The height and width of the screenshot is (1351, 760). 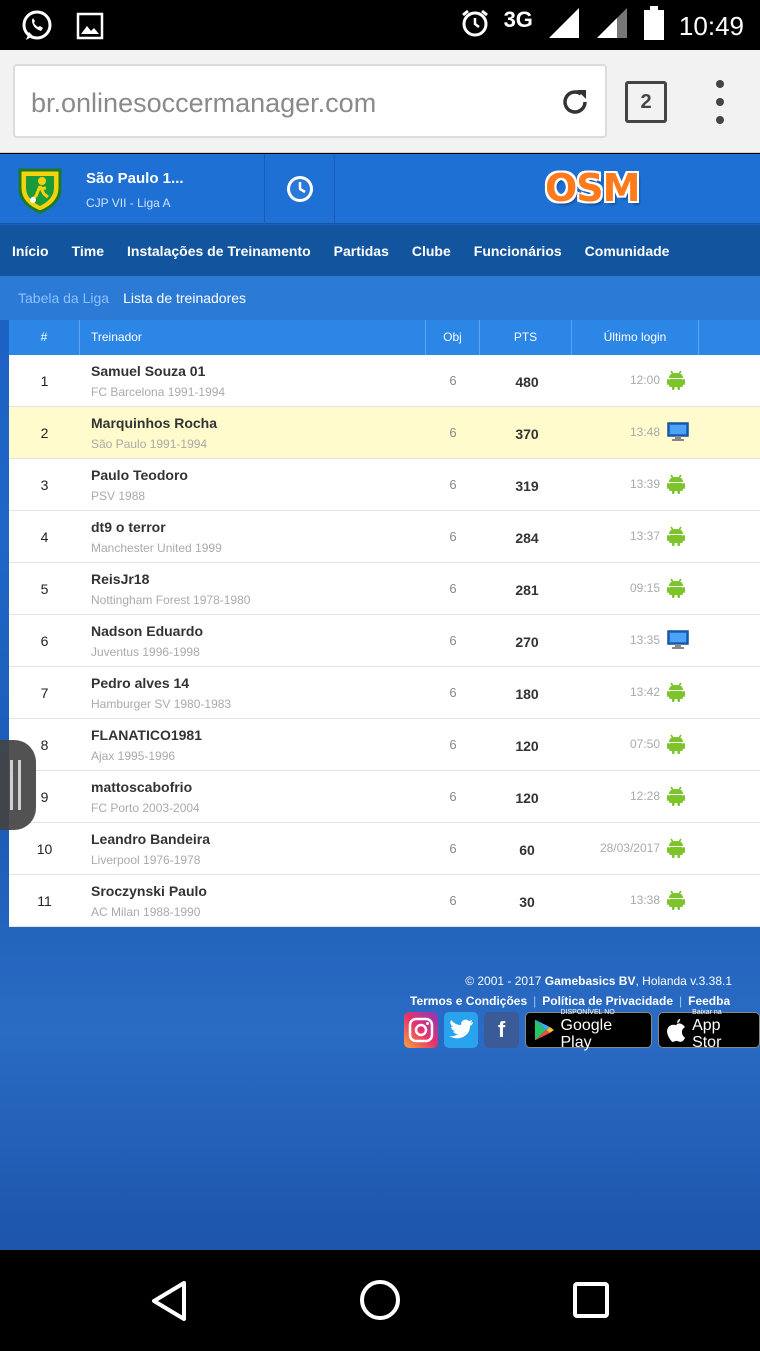 What do you see at coordinates (161, 704) in the screenshot?
I see `manager-club: Hamburger SV 1980-1983` at bounding box center [161, 704].